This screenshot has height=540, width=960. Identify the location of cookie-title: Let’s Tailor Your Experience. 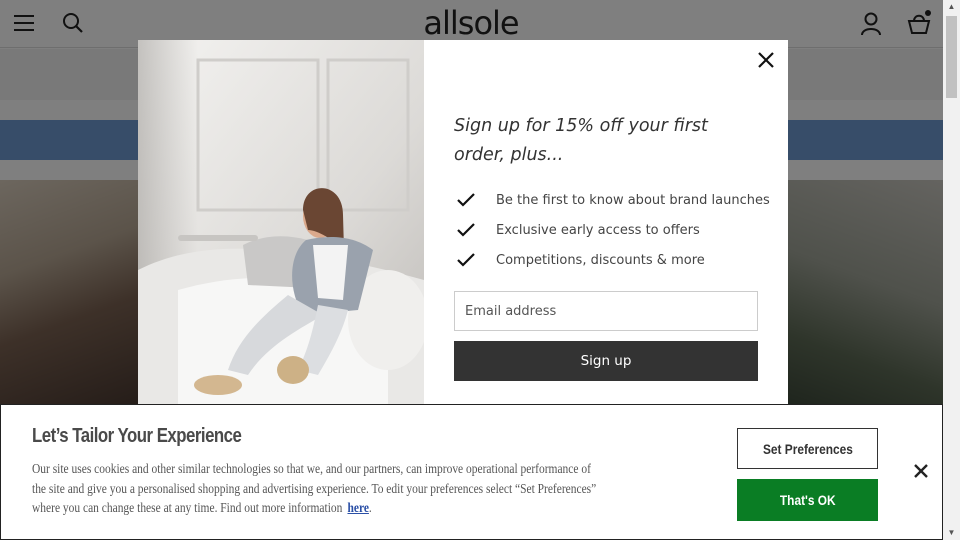
(137, 436).